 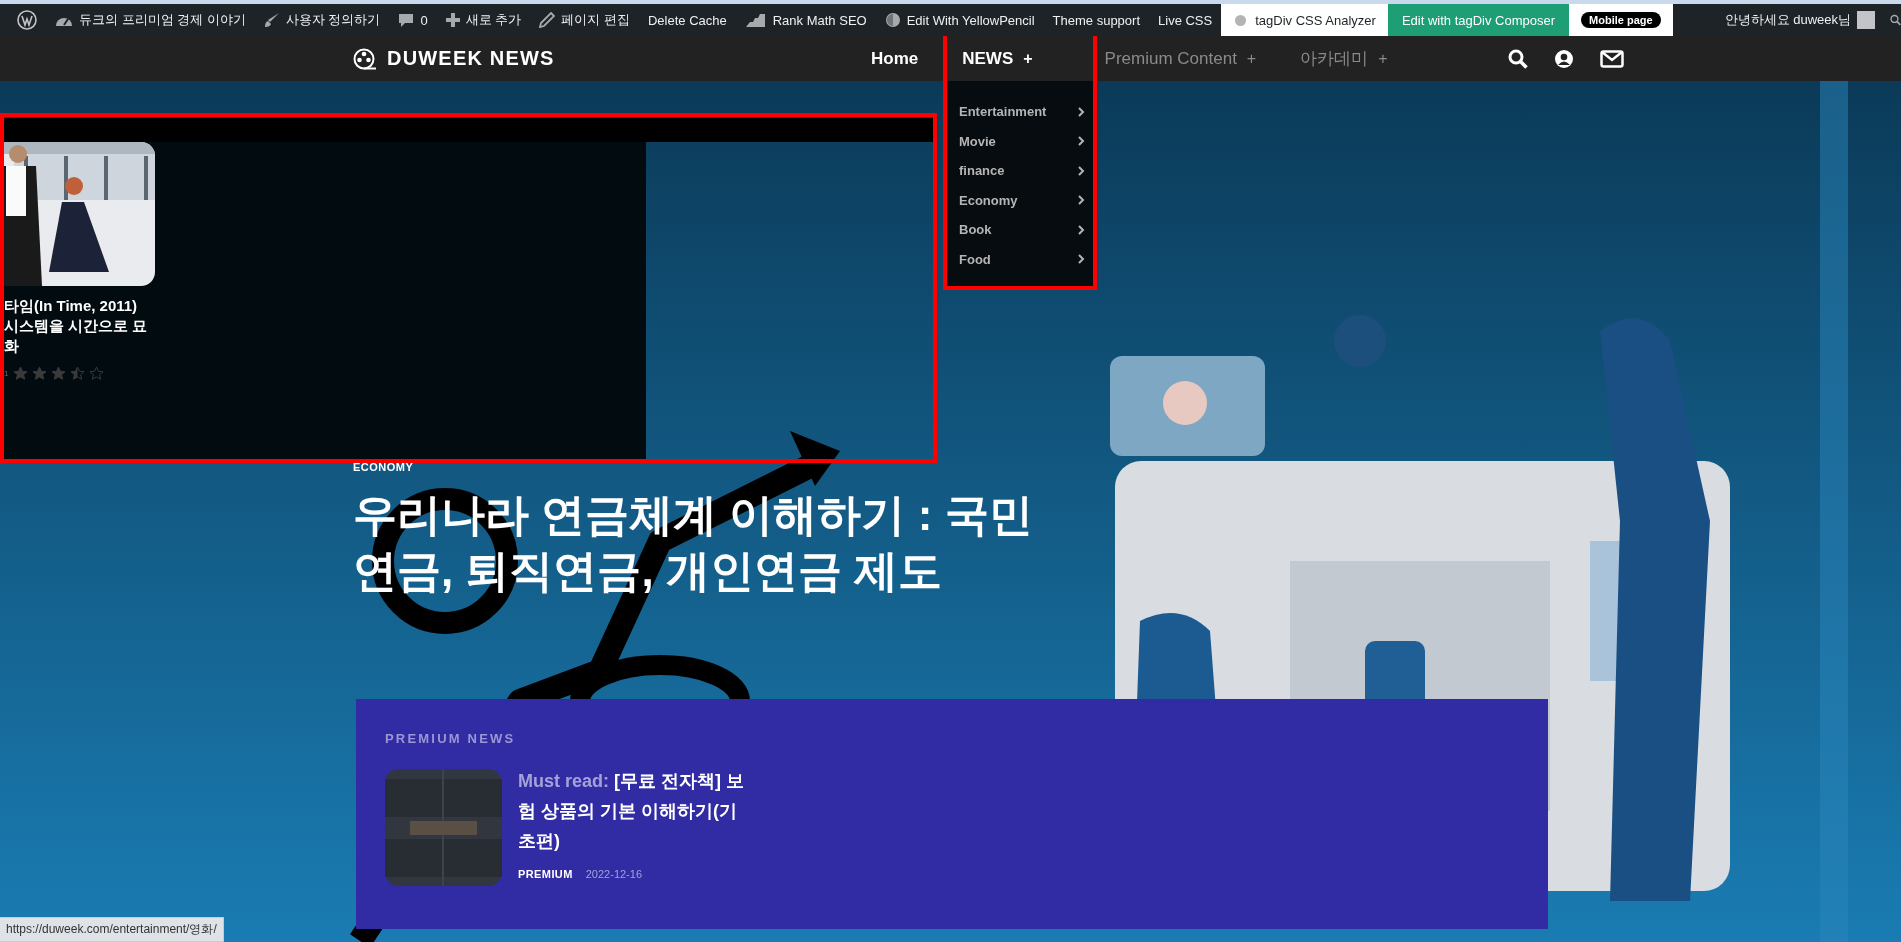 I want to click on dropdown-menu-item: finance, so click(x=1020, y=171).